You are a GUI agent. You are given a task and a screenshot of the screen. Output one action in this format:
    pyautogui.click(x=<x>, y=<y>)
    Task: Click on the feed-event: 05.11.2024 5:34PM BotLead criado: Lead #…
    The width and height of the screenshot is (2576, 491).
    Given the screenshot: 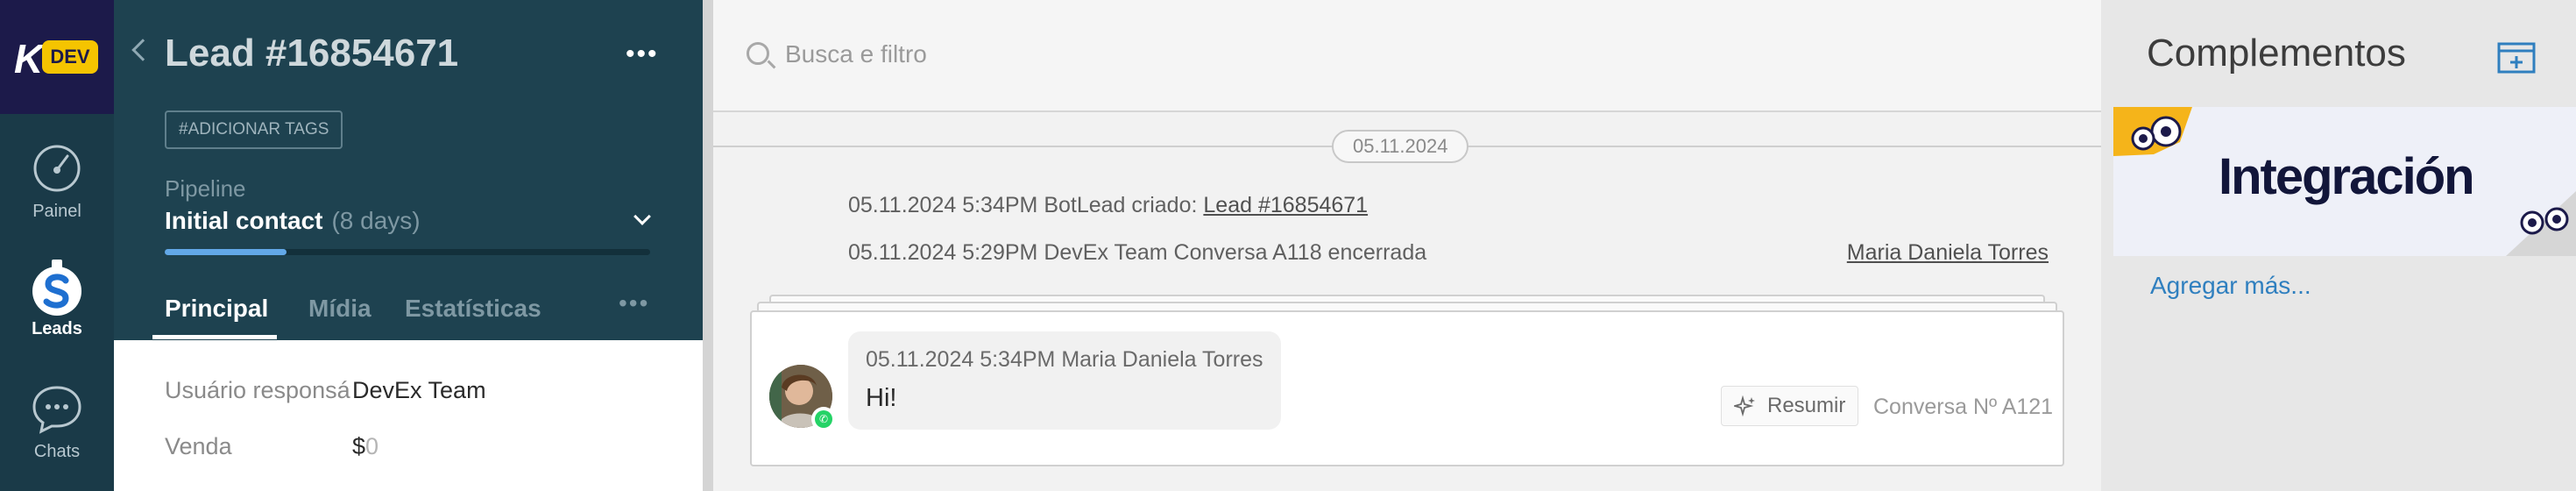 What is the action you would take?
    pyautogui.click(x=1108, y=205)
    